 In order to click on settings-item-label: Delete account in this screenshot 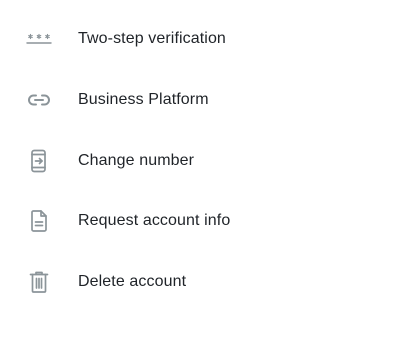, I will do `click(132, 281)`.